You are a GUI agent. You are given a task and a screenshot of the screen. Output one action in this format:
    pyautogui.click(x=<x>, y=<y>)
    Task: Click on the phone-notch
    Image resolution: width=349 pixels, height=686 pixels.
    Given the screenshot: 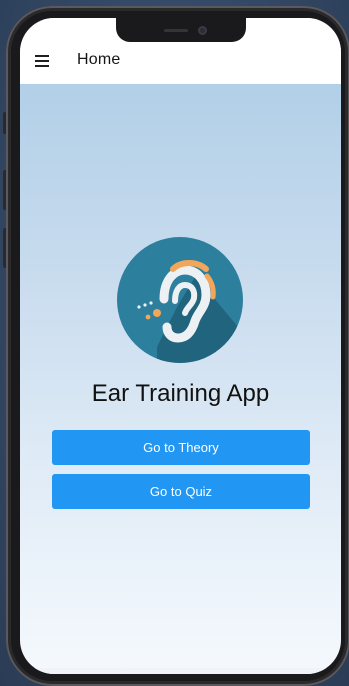 What is the action you would take?
    pyautogui.click(x=181, y=30)
    